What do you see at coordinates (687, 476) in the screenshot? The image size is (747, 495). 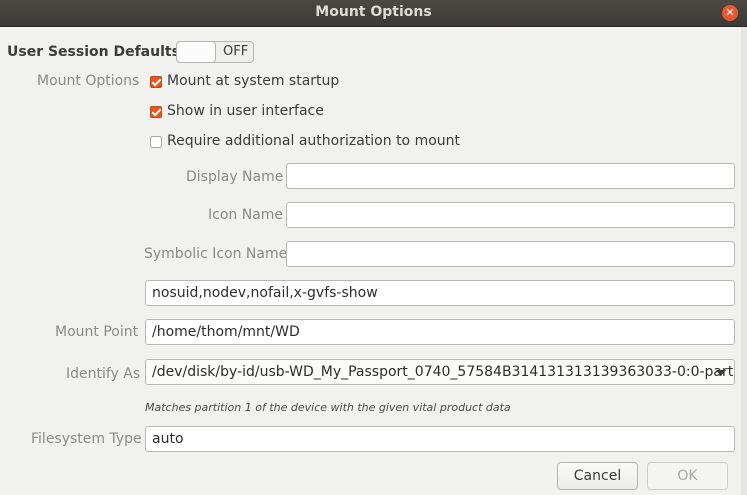 I see `ok-button: OK` at bounding box center [687, 476].